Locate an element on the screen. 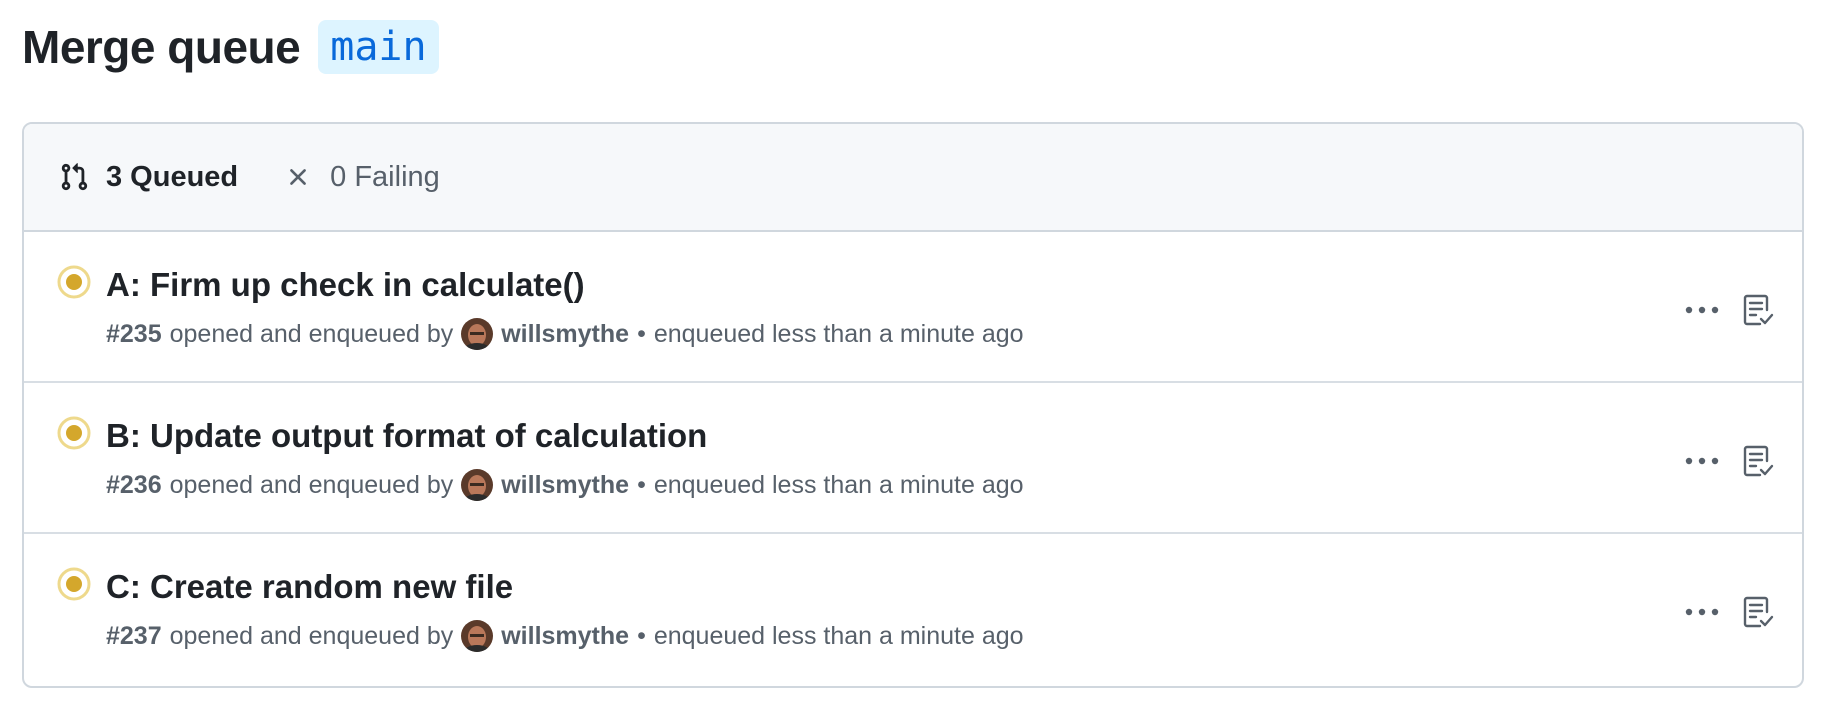  branch-label: main is located at coordinates (378, 47).